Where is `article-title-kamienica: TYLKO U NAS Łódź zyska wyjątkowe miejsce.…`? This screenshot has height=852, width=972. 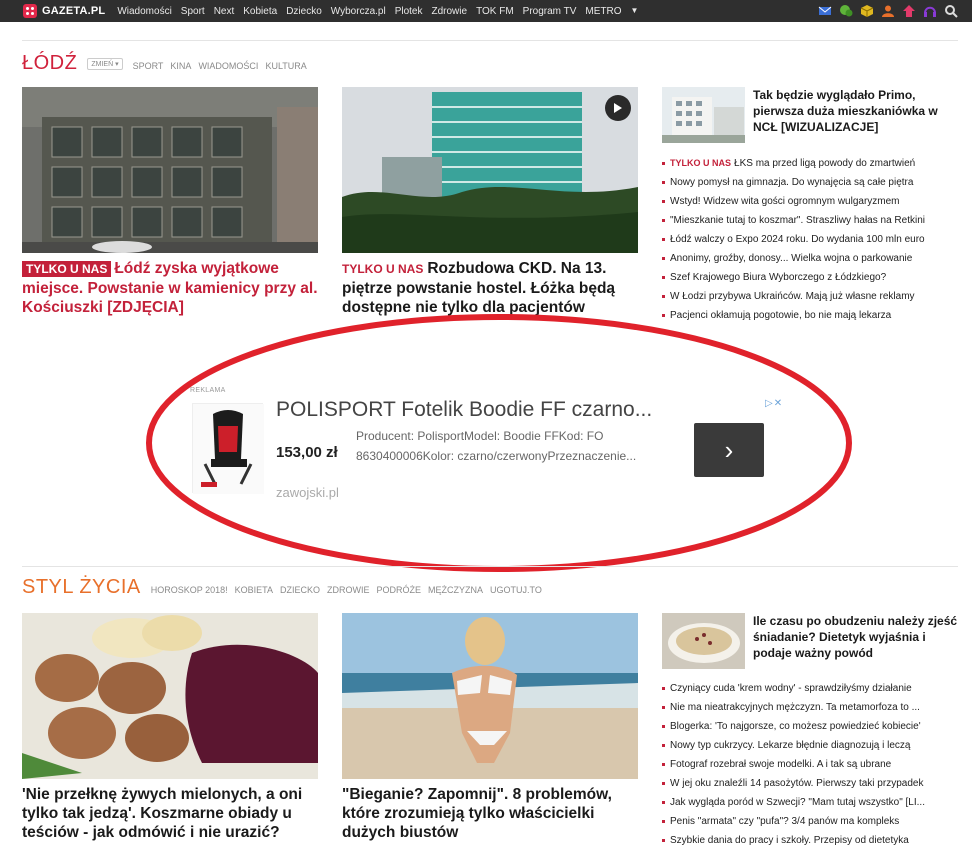 article-title-kamienica: TYLKO U NAS Łódź zyska wyjątkowe miejsce.… is located at coordinates (170, 288).